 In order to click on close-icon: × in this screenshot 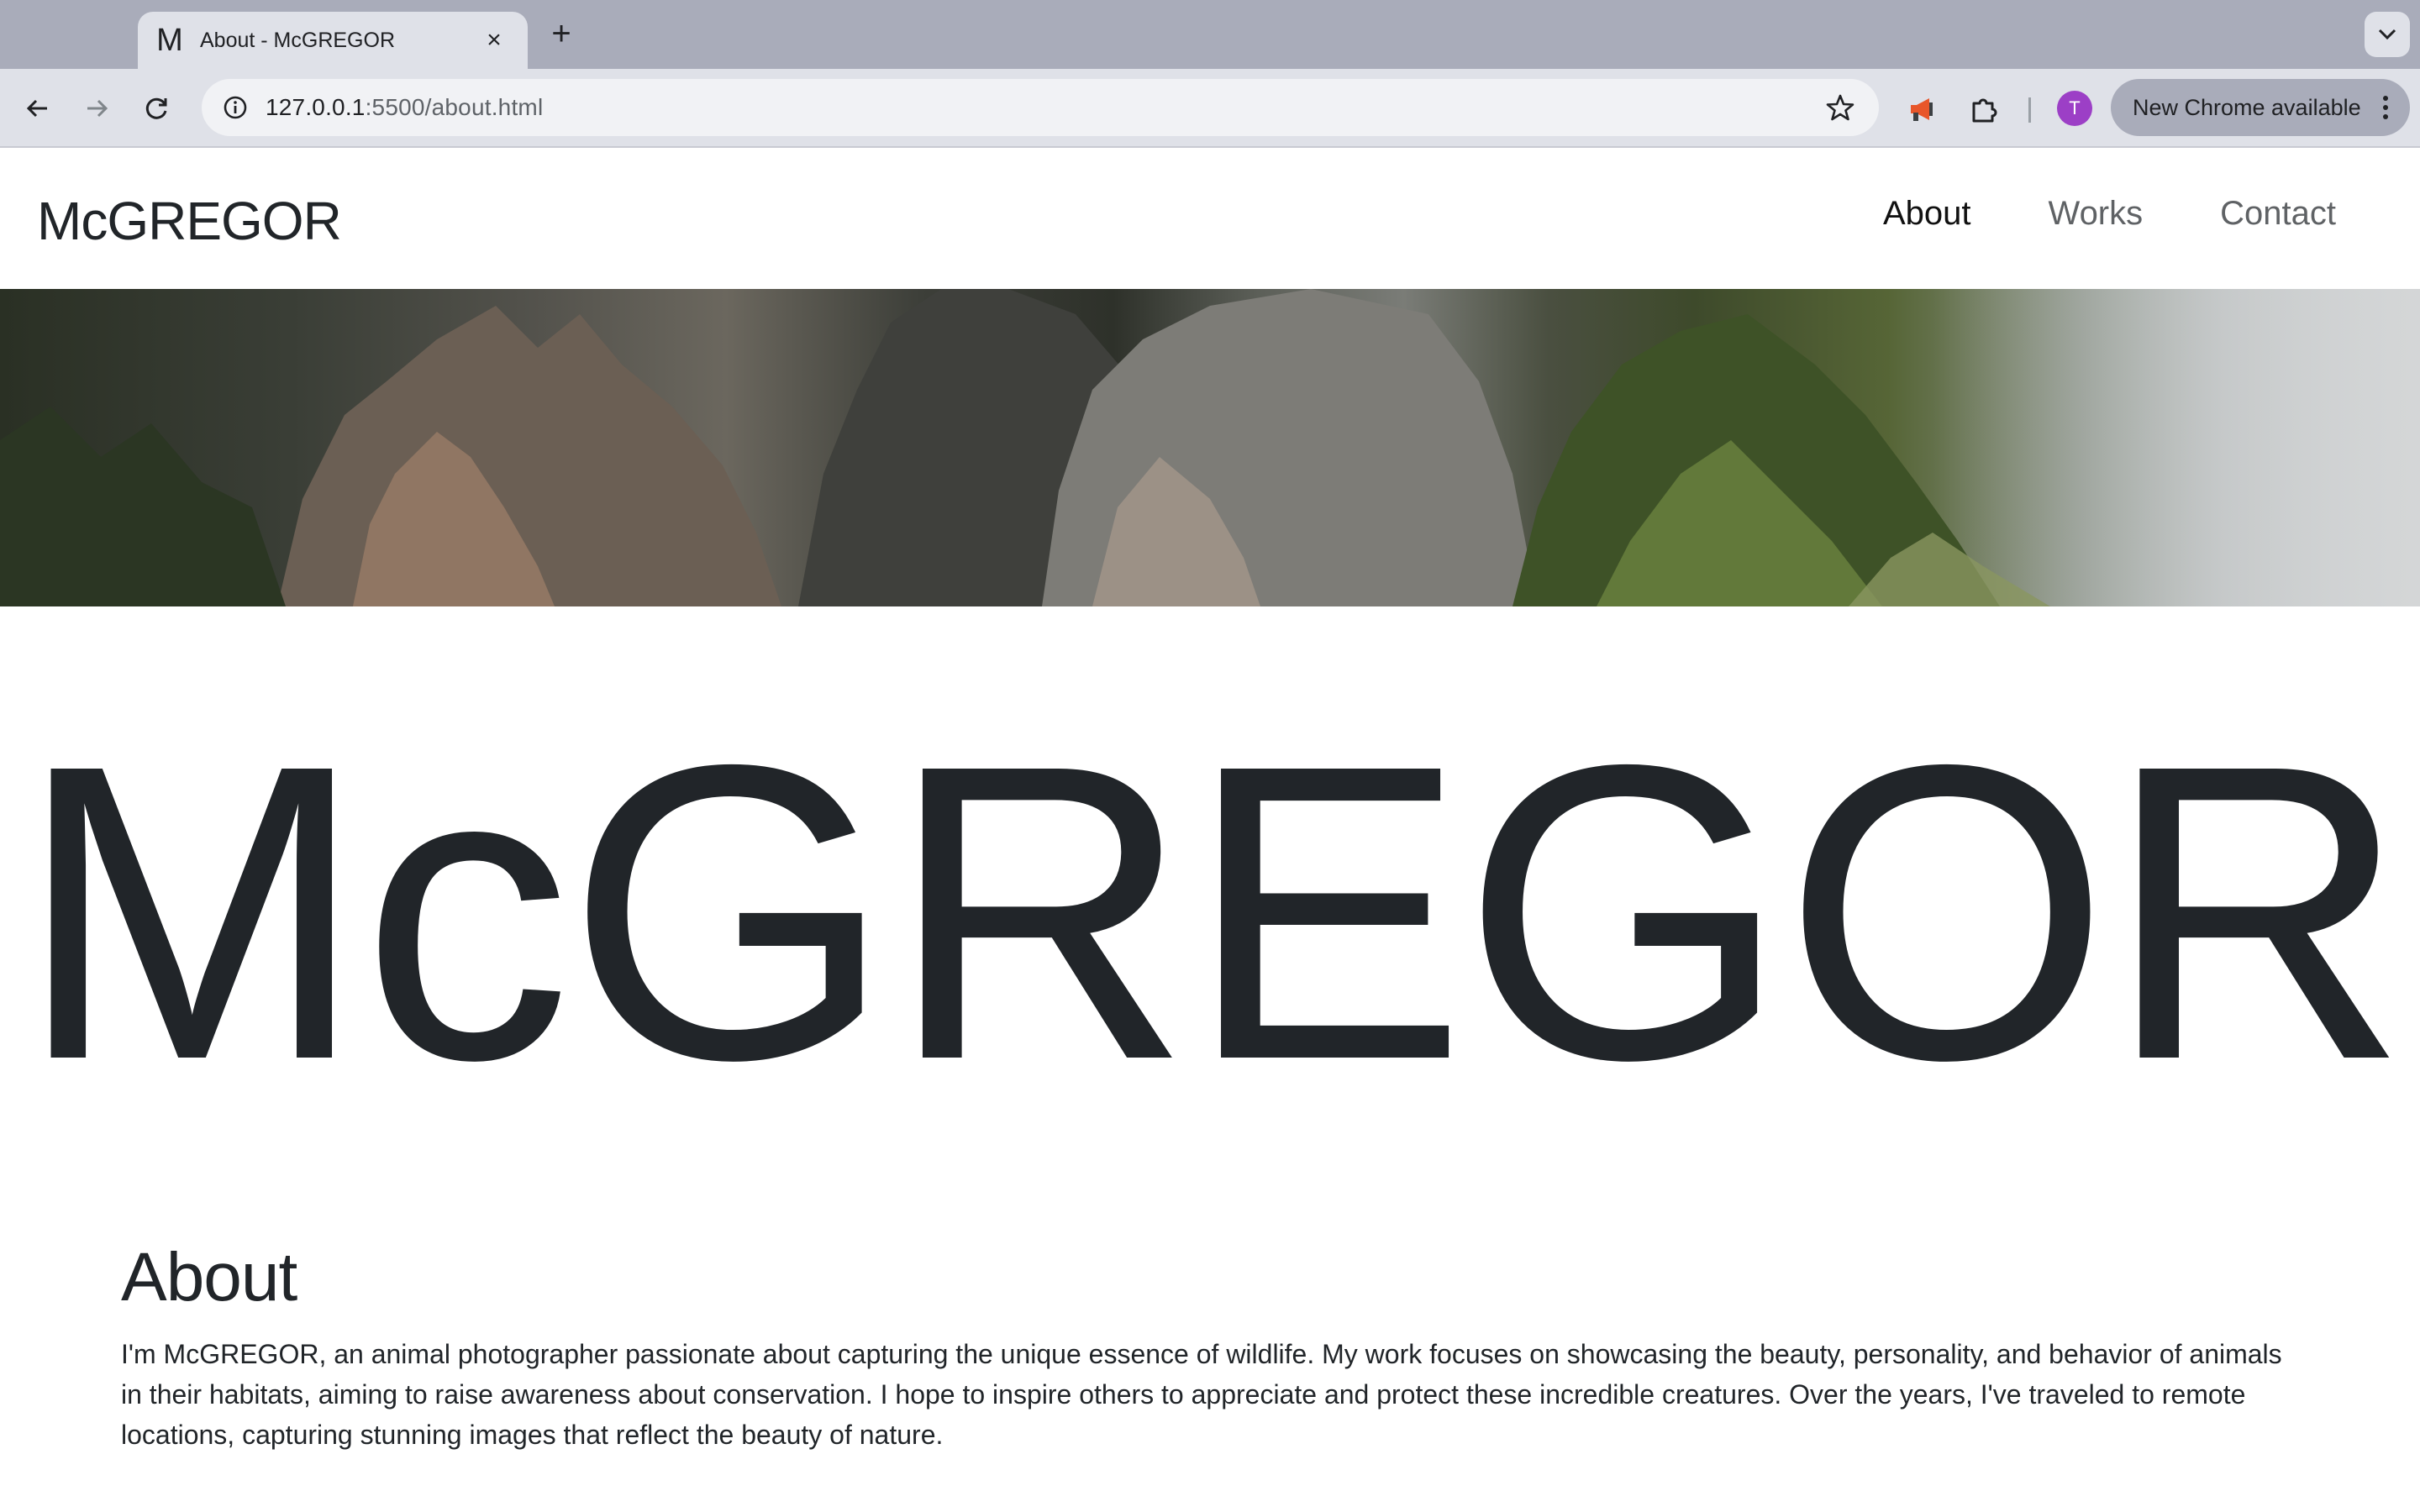, I will do `click(494, 40)`.